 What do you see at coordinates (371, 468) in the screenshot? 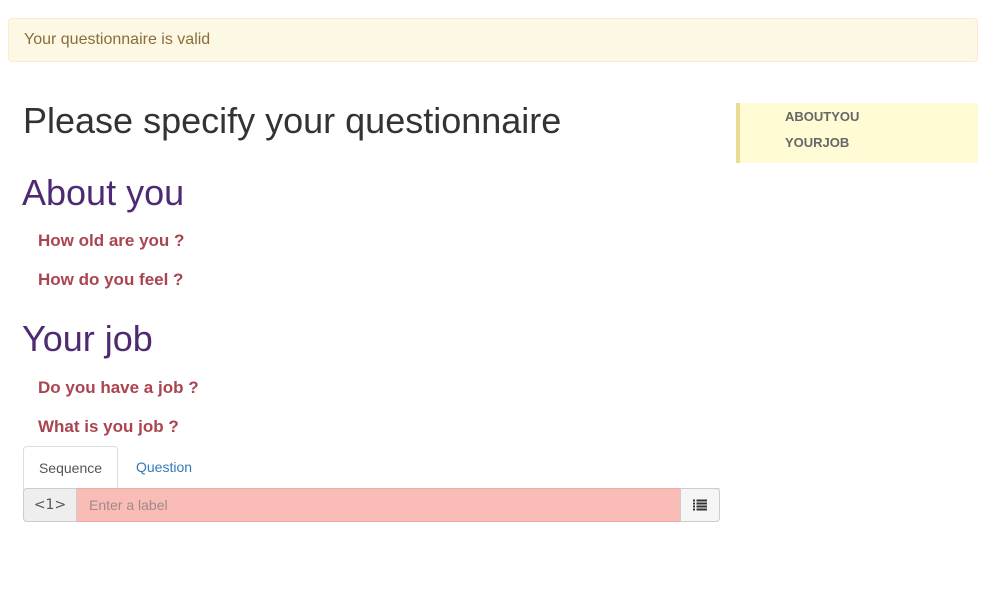
I see `component-tabs: Sequence Question` at bounding box center [371, 468].